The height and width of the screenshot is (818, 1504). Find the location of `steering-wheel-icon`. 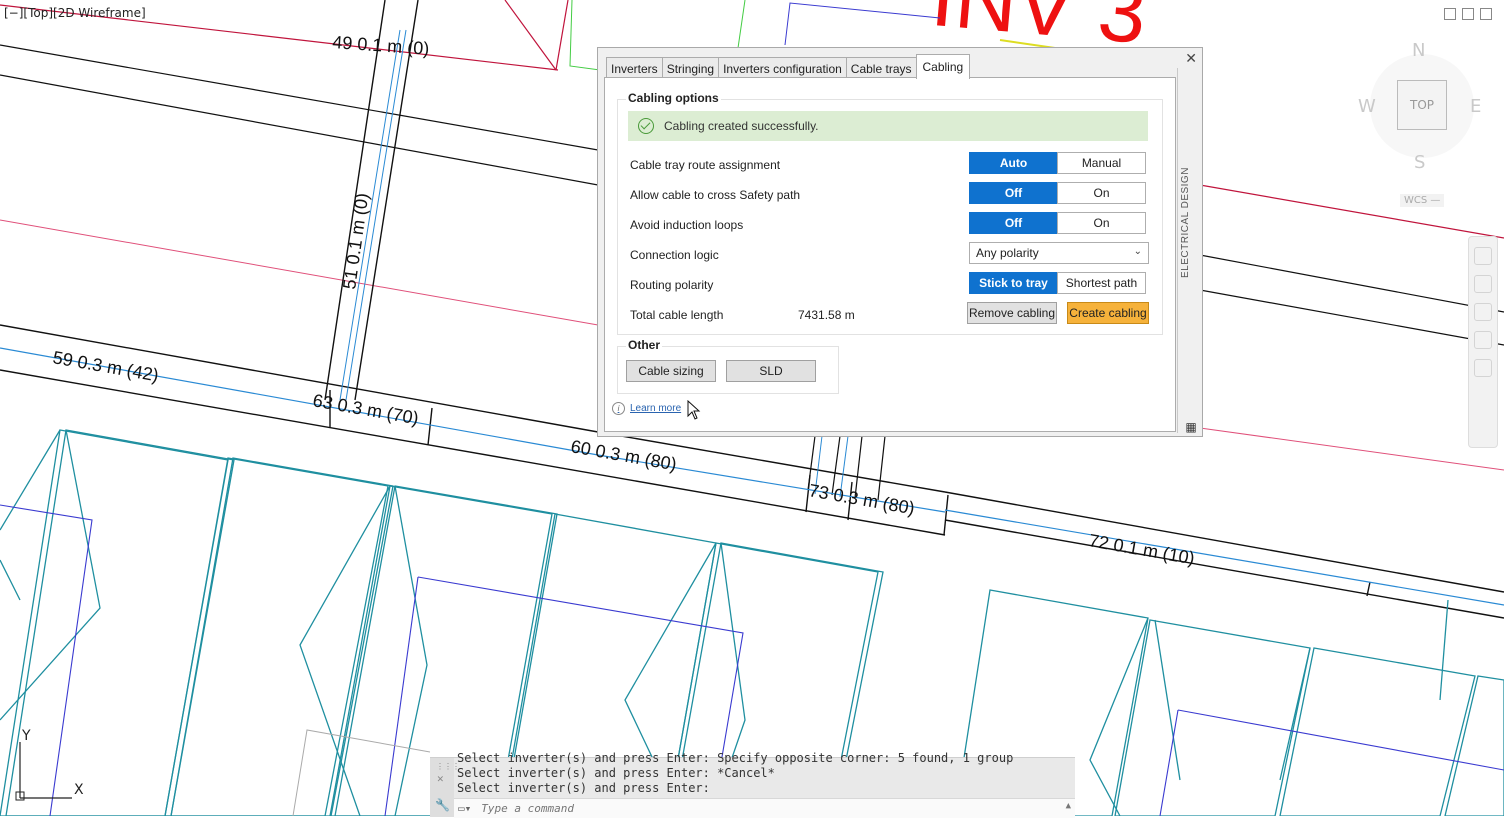

steering-wheel-icon is located at coordinates (1483, 256).